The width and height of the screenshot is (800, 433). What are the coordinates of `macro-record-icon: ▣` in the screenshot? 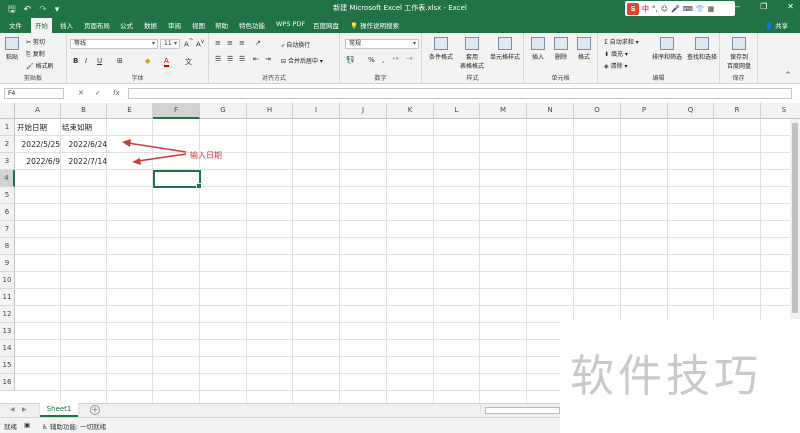 It's located at (27, 425).